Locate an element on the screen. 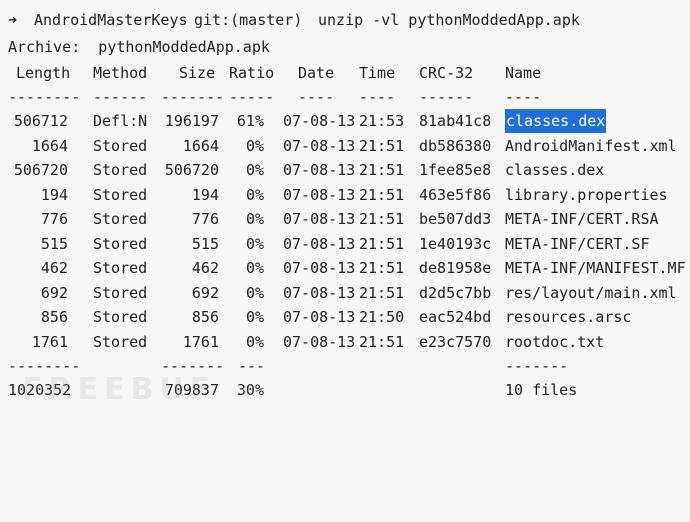  file-name: library.properties is located at coordinates (586, 194).